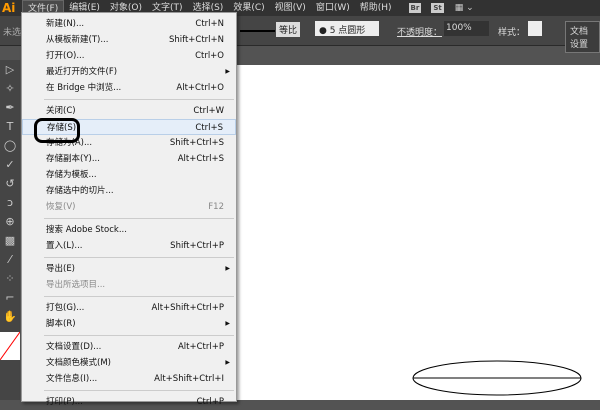  Describe the element at coordinates (210, 402) in the screenshot. I see `menu-item-shortcut: Ctrl+P` at that location.